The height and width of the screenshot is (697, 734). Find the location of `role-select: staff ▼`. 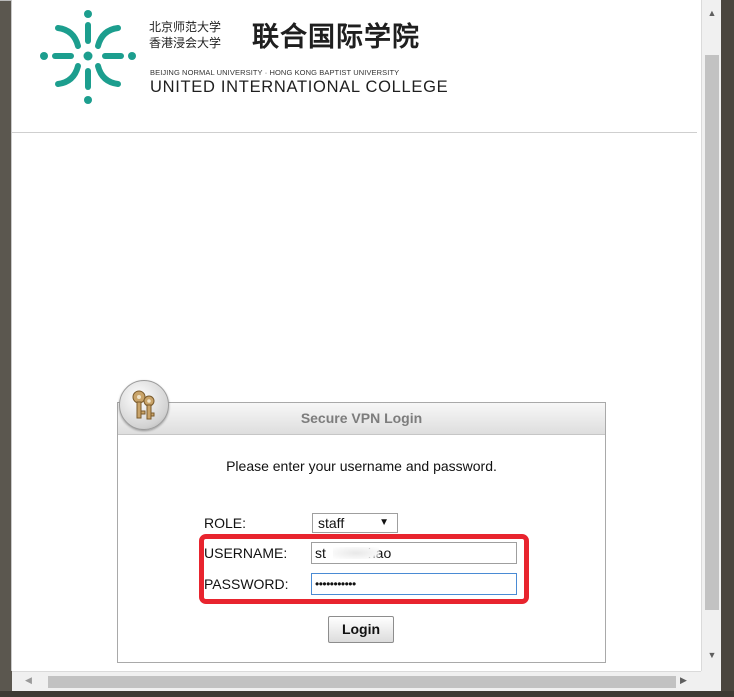

role-select: staff ▼ is located at coordinates (355, 523).